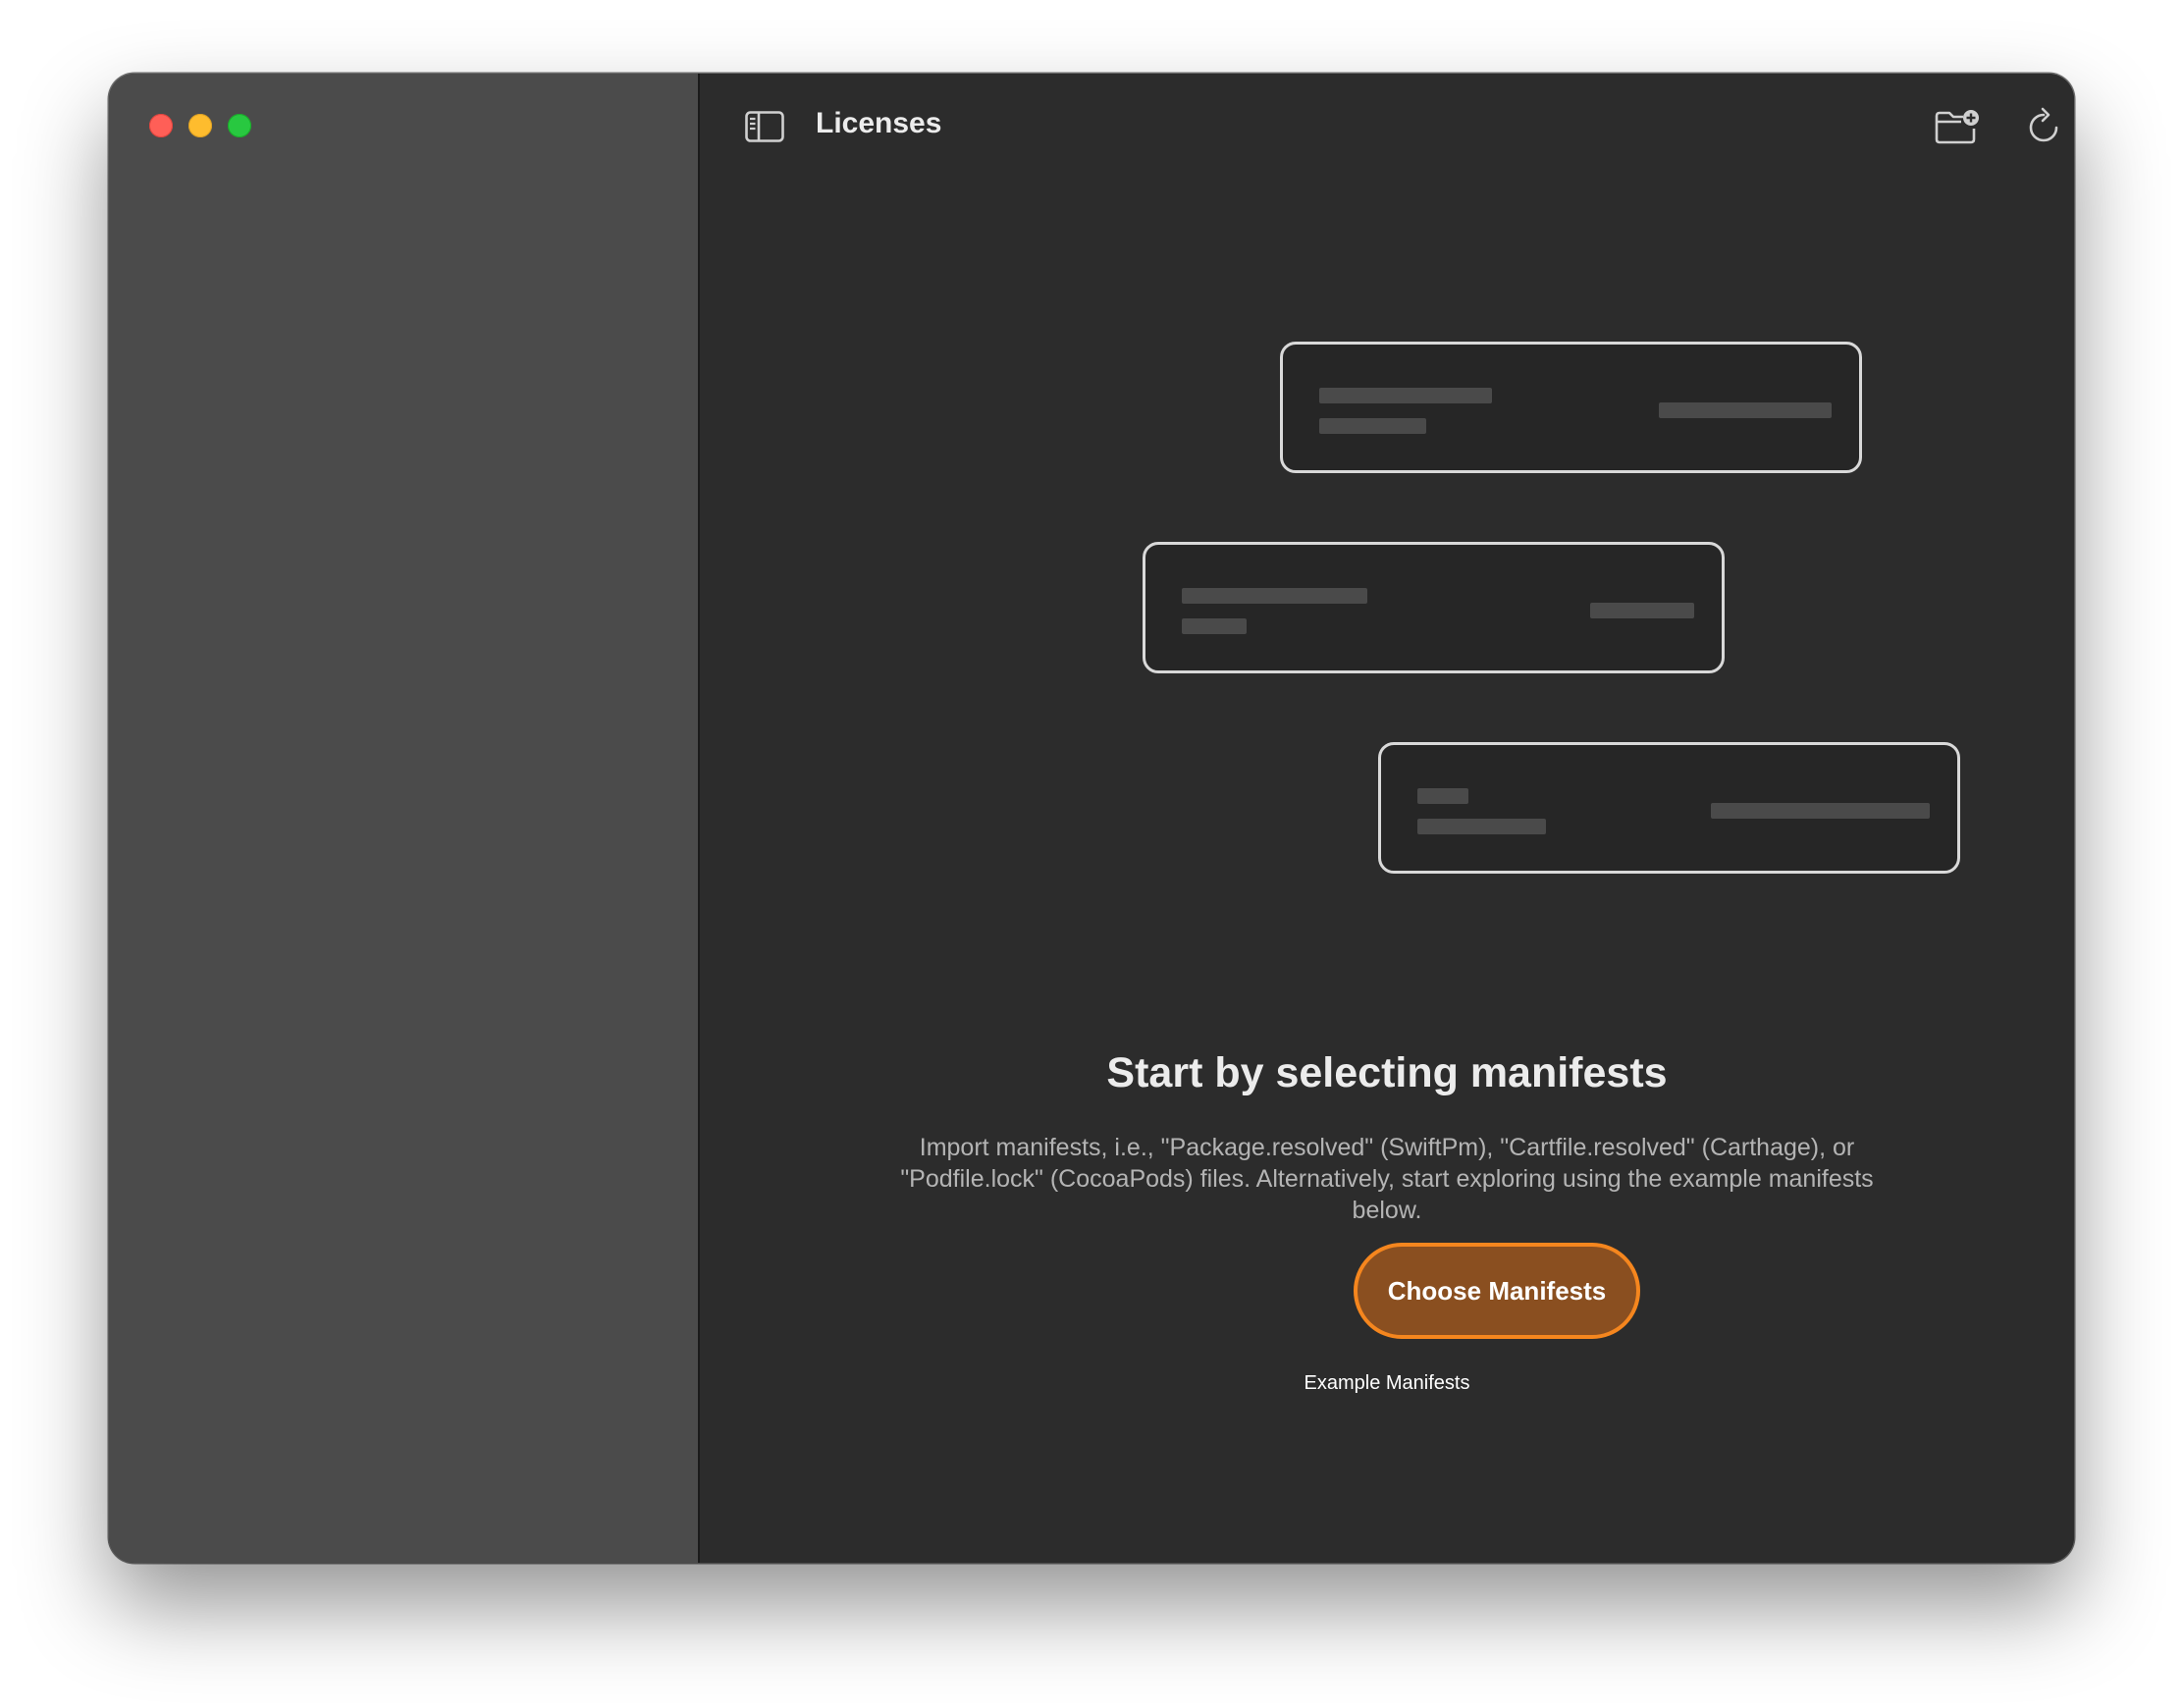 Image resolution: width=2183 pixels, height=1708 pixels. What do you see at coordinates (161, 125) in the screenshot?
I see `close-window-button` at bounding box center [161, 125].